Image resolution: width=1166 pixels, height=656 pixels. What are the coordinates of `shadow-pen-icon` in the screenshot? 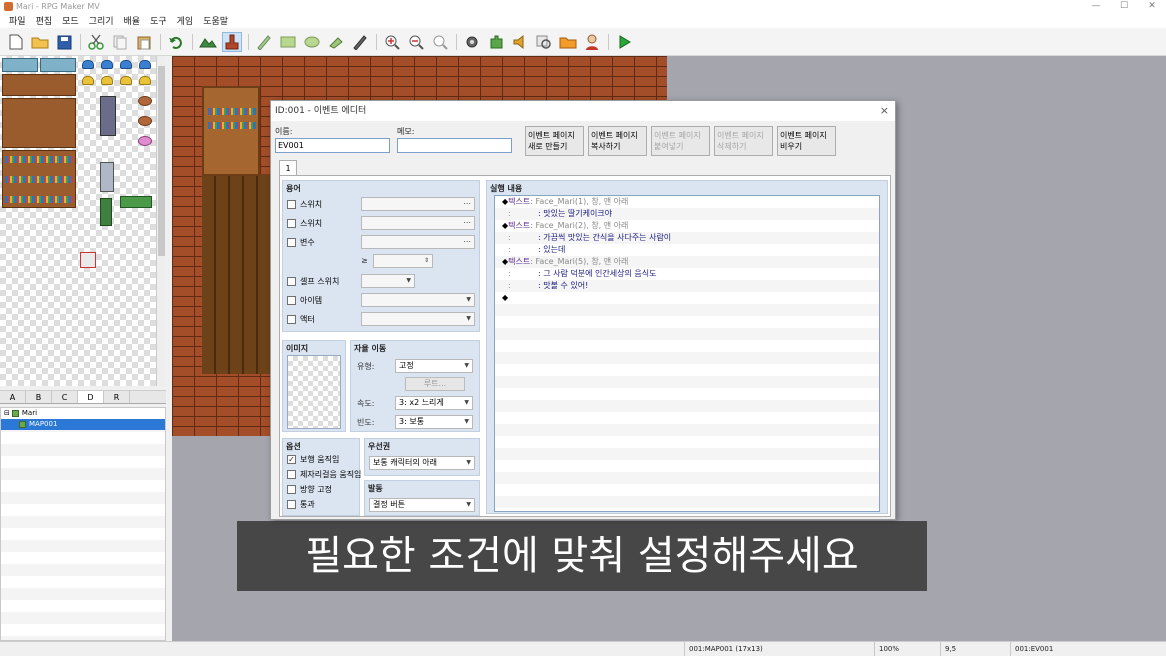 It's located at (360, 42).